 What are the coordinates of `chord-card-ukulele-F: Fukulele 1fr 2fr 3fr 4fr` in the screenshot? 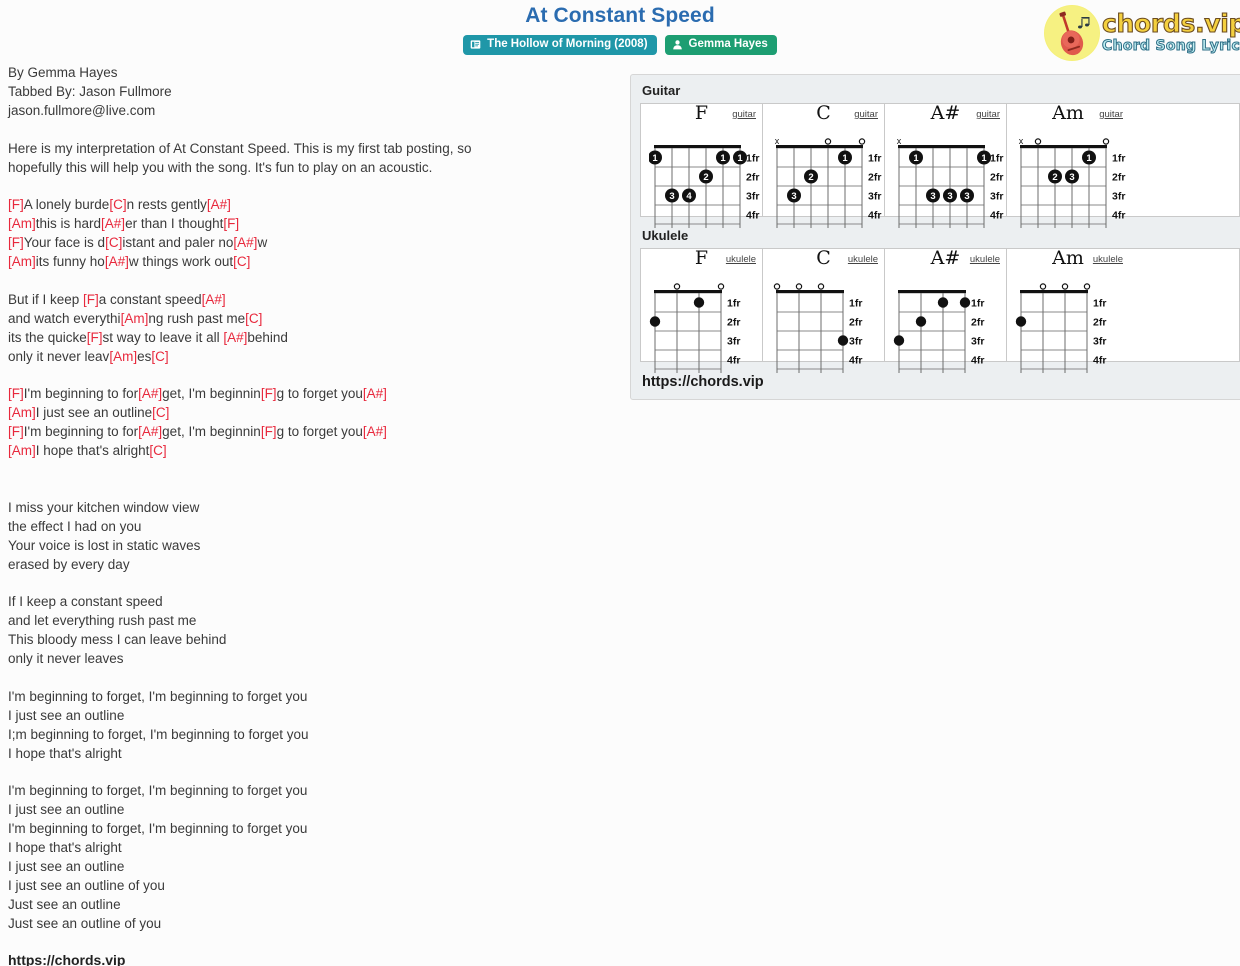 It's located at (702, 310).